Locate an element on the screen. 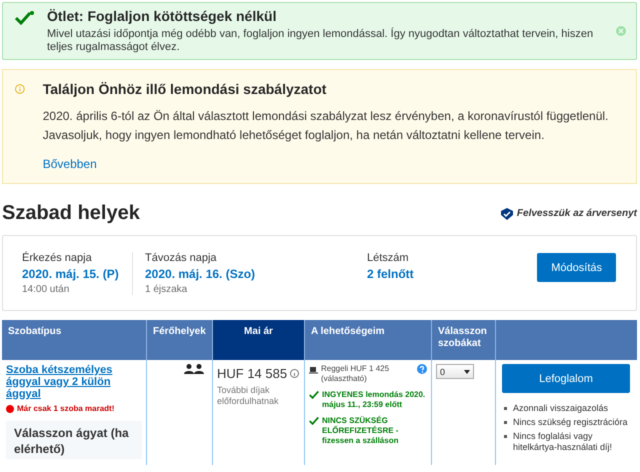 The height and width of the screenshot is (472, 640). availability-text: Már csak 1 szoba maradt! is located at coordinates (65, 408).